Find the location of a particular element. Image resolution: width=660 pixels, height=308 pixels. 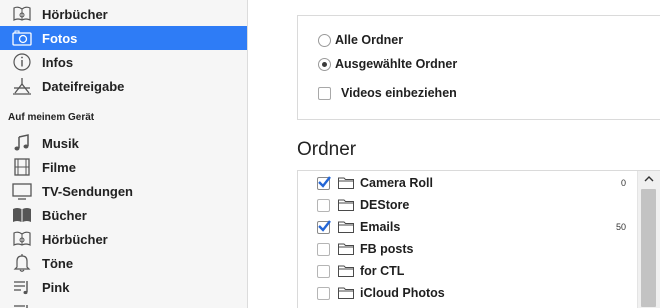

sidebar-item-musik: Musik is located at coordinates (123, 143).